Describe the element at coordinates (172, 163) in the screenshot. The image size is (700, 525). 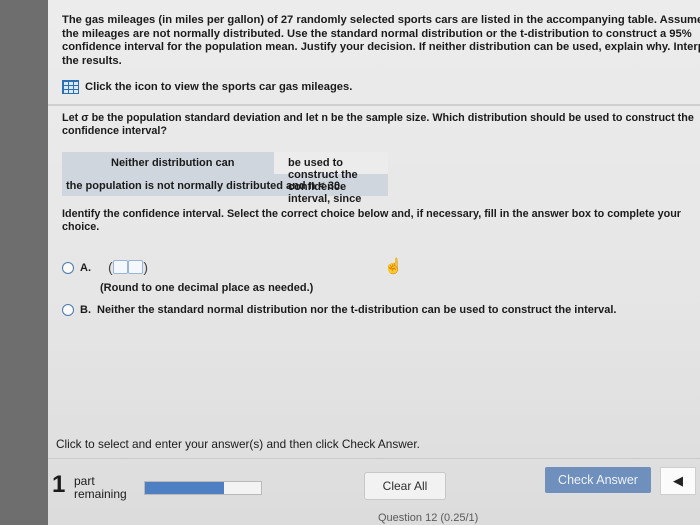
I see `answer-dropdown-choice: Neither distribution can` at that location.